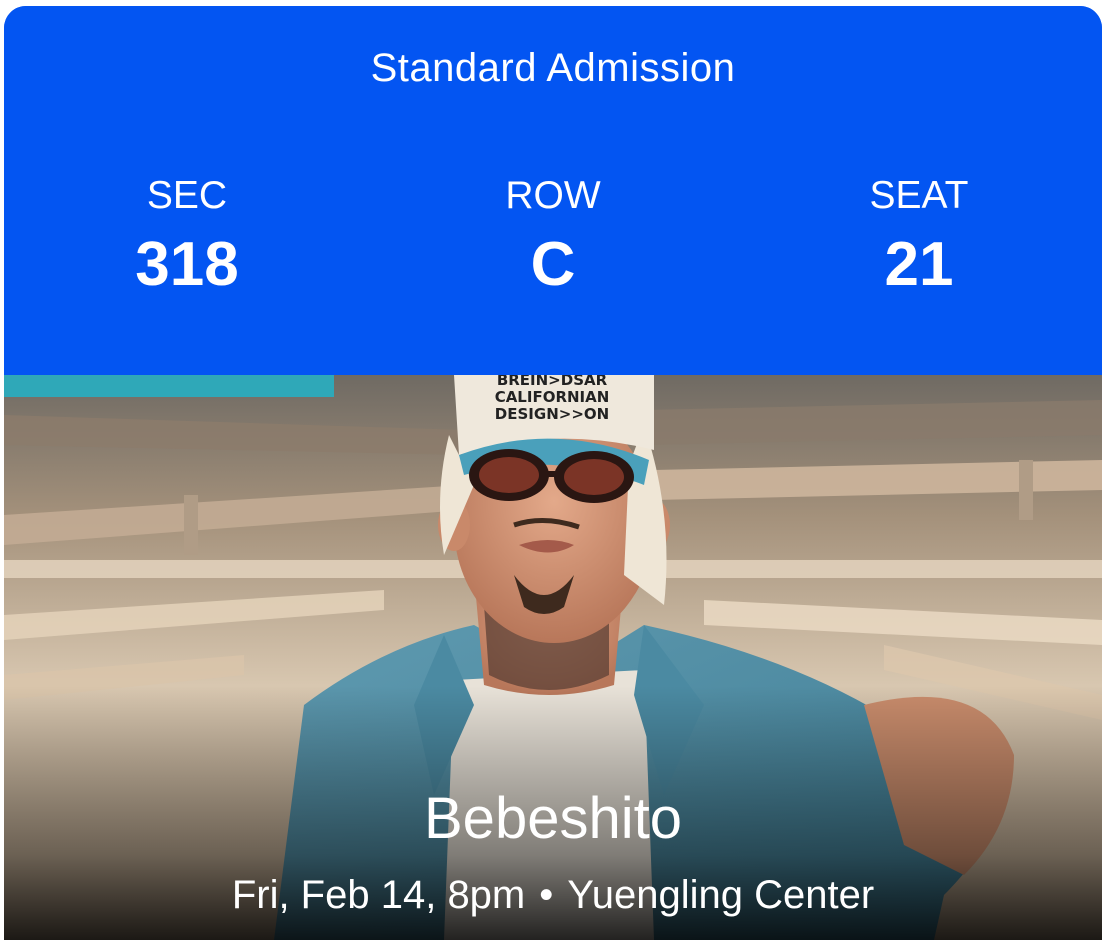 The height and width of the screenshot is (948, 1116). What do you see at coordinates (919, 264) in the screenshot?
I see `seat-value: 21` at bounding box center [919, 264].